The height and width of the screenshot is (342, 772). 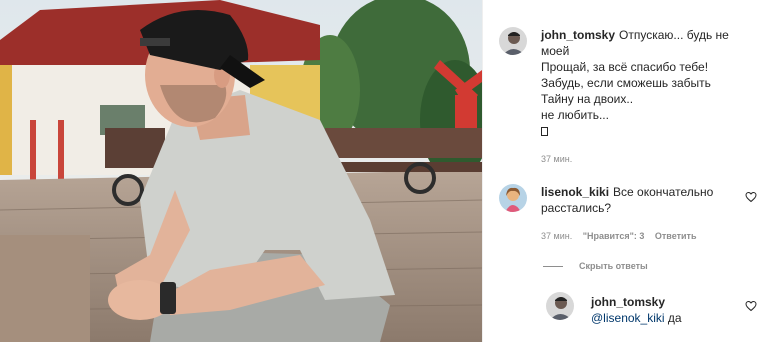 What do you see at coordinates (555, 51) in the screenshot?
I see `comment-line: моей` at bounding box center [555, 51].